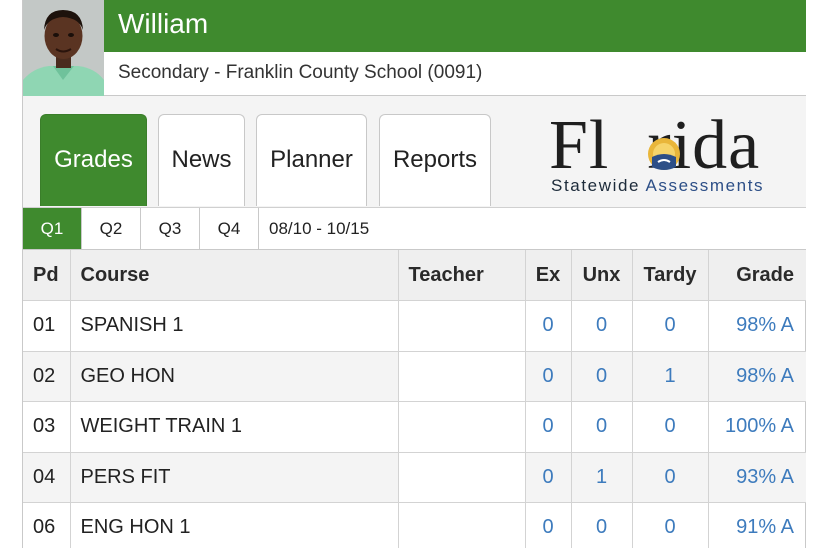 The image size is (828, 548). I want to click on tab-reports: Reports, so click(435, 160).